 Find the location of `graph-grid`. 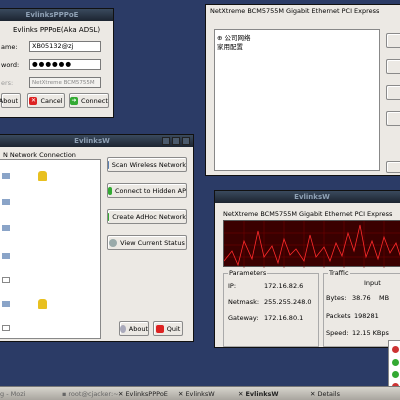

graph-grid is located at coordinates (312, 244).